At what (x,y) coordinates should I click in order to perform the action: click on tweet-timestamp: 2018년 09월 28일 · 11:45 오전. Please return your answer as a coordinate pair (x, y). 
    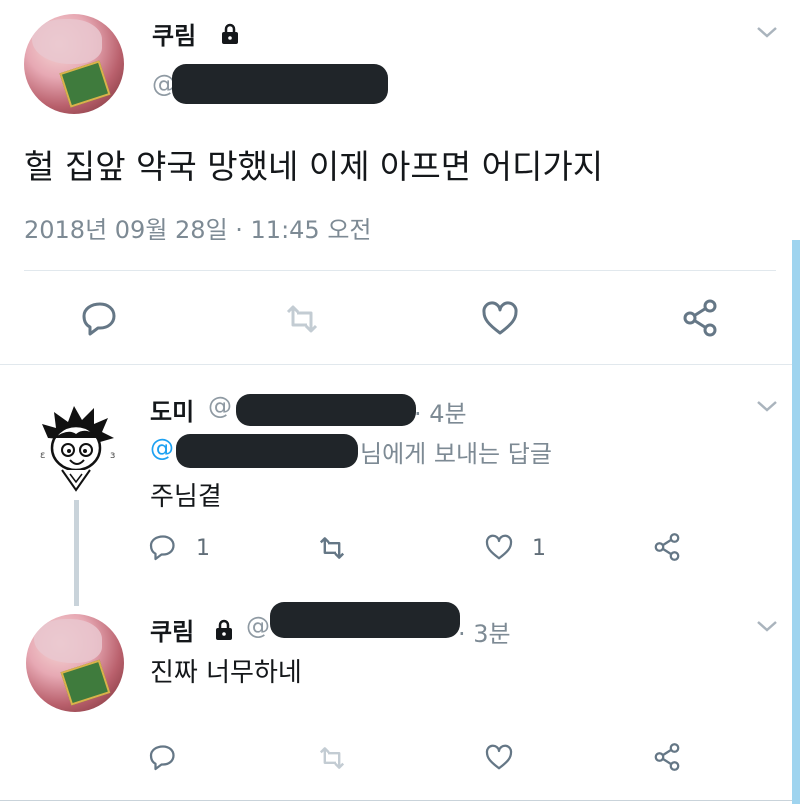
    Looking at the image, I should click on (198, 227).